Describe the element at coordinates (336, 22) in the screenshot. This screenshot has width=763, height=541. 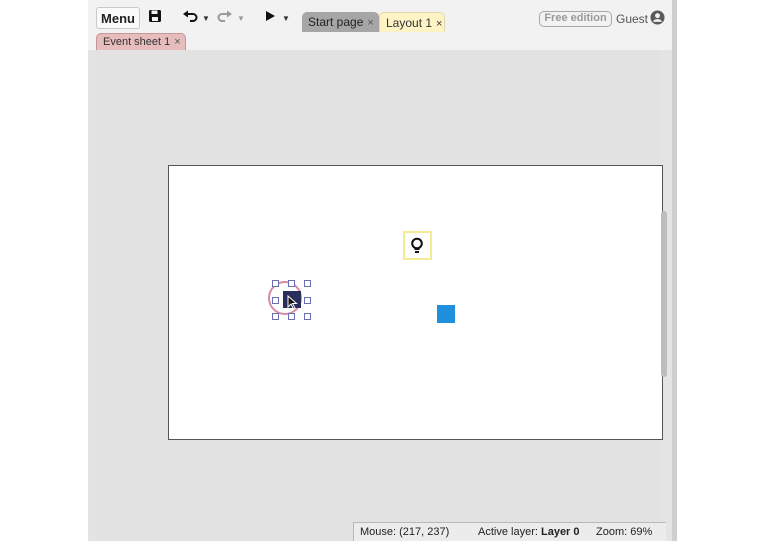
I see `tab-label: Start page` at that location.